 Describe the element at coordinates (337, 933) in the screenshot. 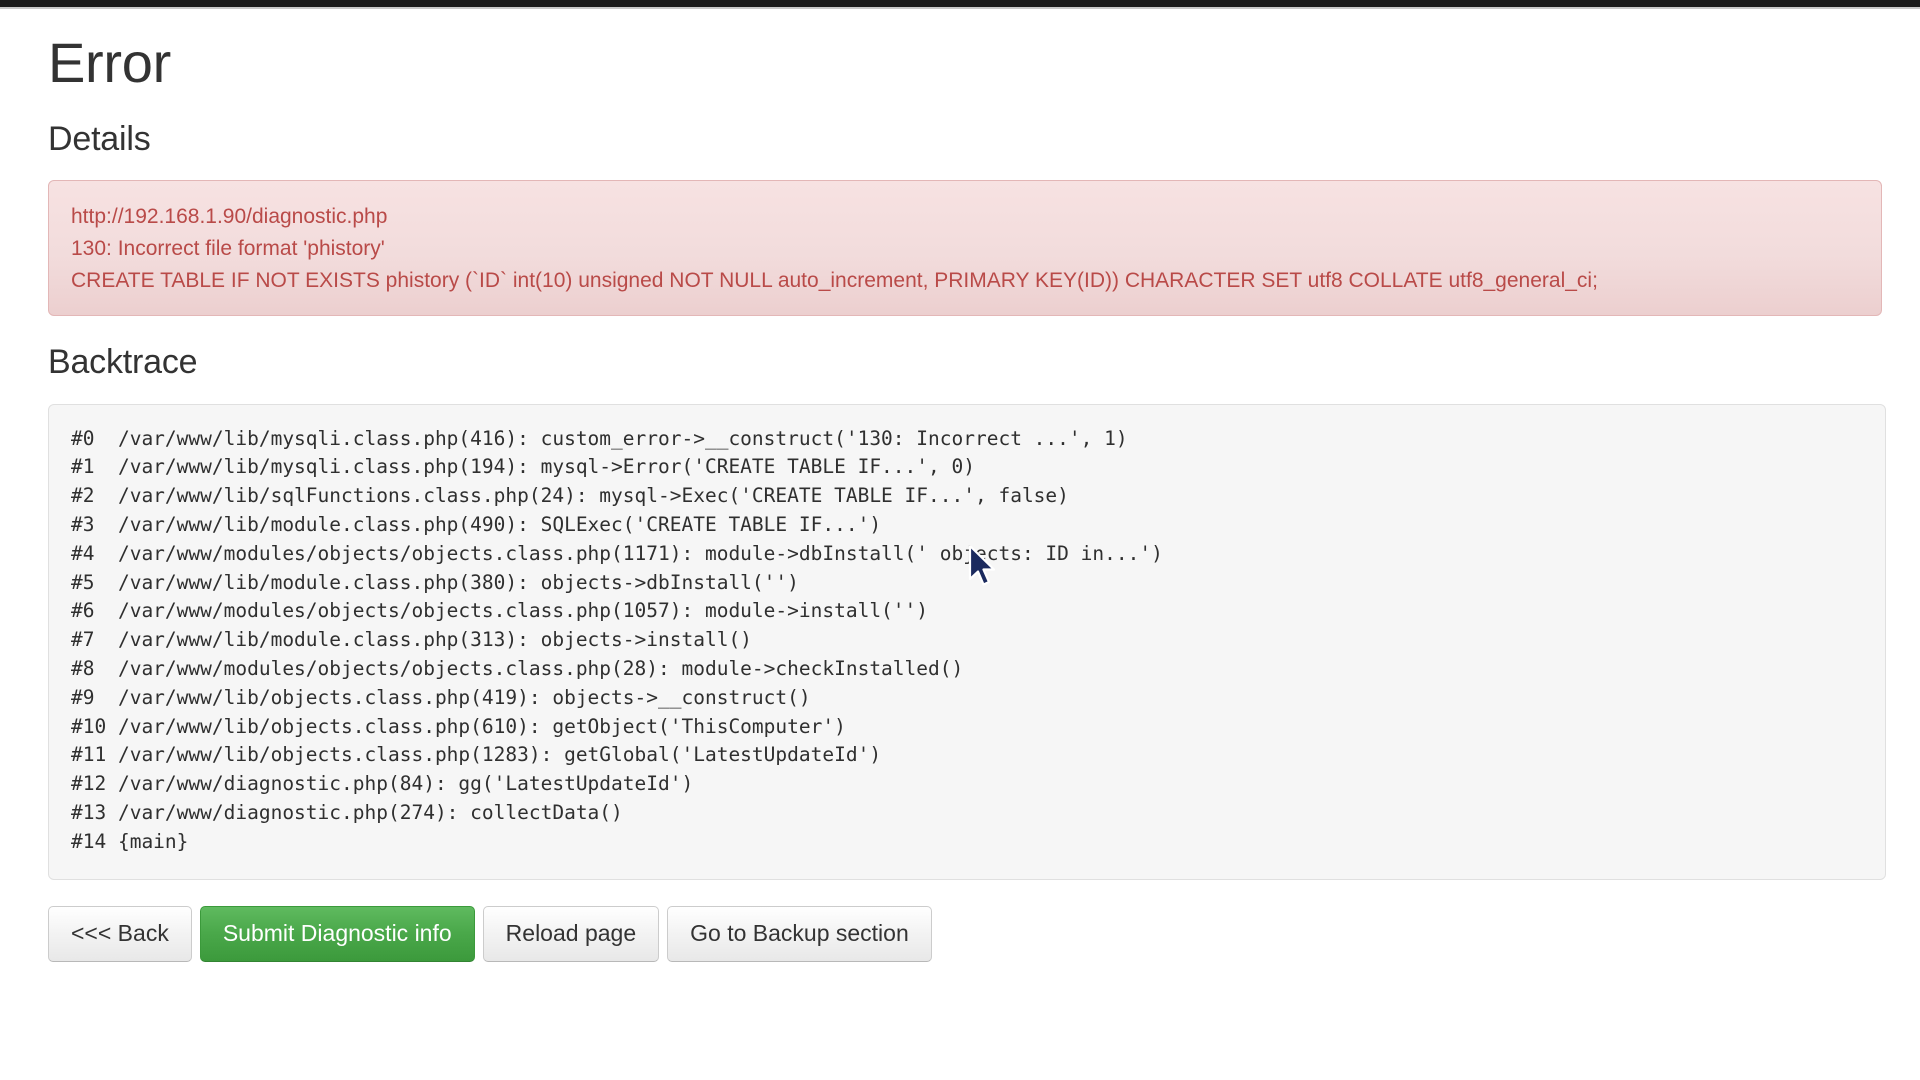

I see `submit-diagnostic-info-button: Submit Diagnostic info` at that location.